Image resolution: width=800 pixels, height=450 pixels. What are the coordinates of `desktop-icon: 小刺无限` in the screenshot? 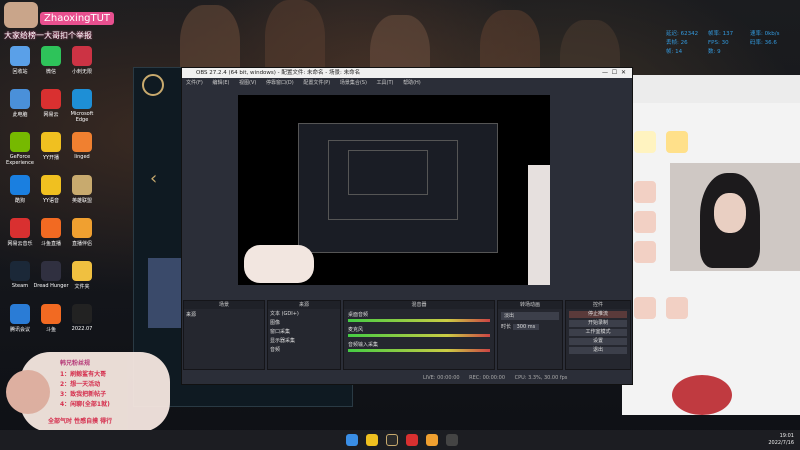 It's located at (82, 60).